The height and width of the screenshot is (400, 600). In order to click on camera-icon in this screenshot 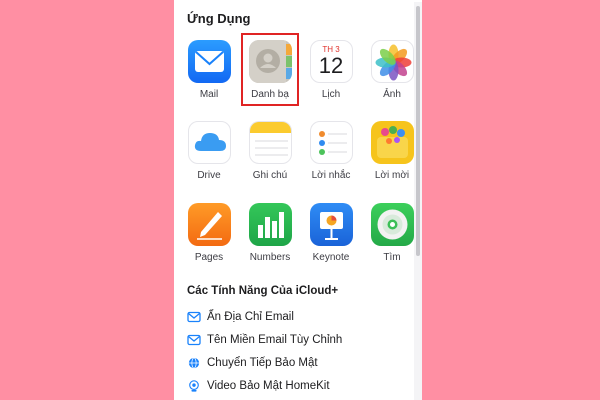, I will do `click(194, 386)`.